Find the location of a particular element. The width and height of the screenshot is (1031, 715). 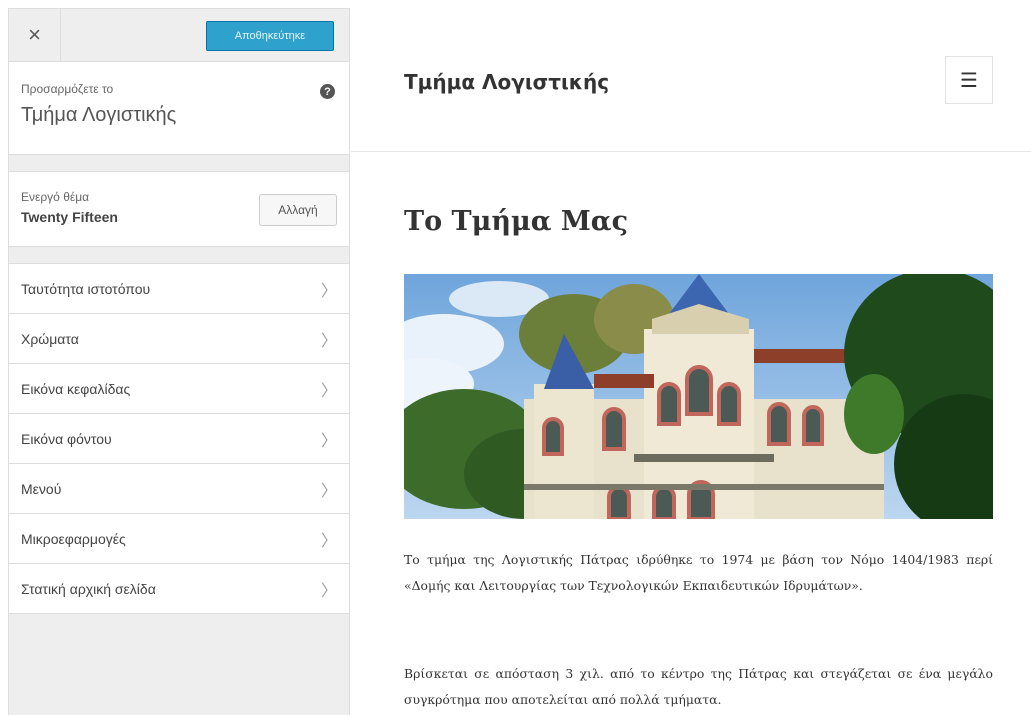

panel-label: Στατική αρχική σελίδα is located at coordinates (88, 588).